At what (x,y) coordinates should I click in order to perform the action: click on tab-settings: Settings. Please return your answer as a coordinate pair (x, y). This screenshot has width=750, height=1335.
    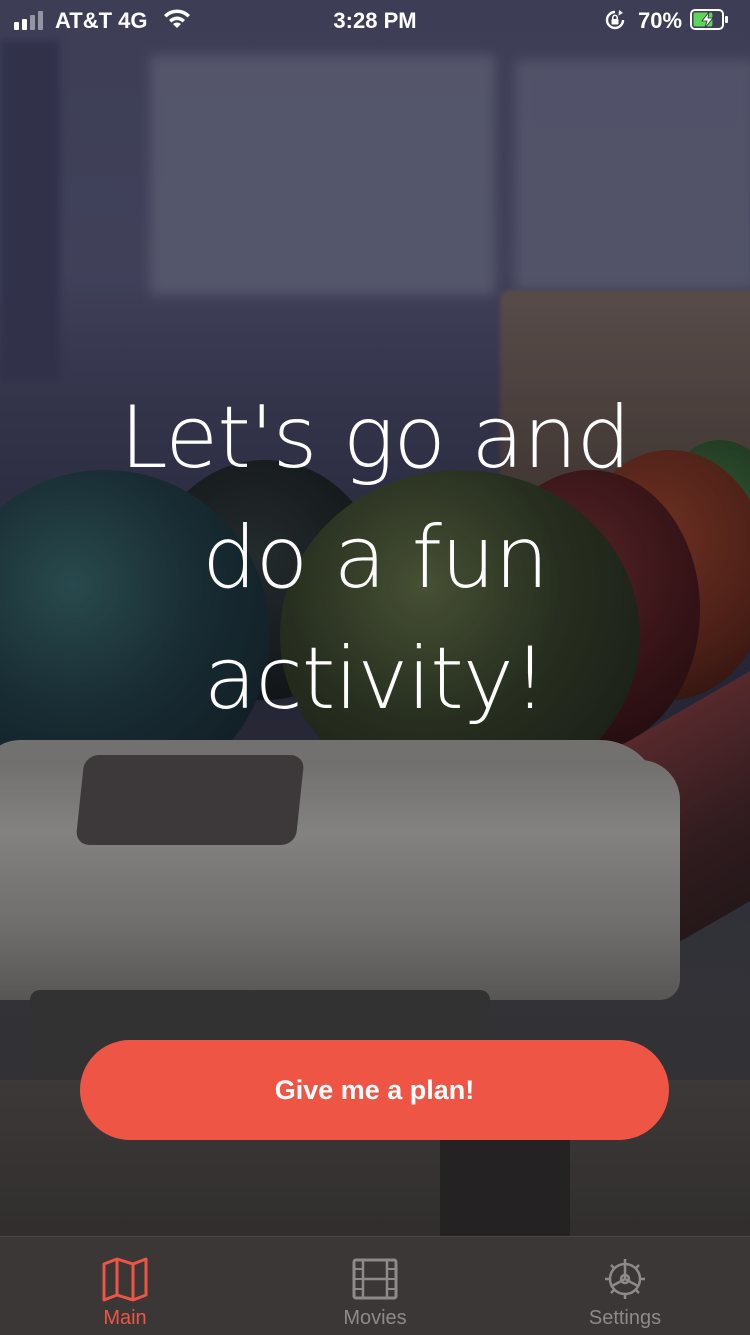
    Looking at the image, I should click on (625, 1286).